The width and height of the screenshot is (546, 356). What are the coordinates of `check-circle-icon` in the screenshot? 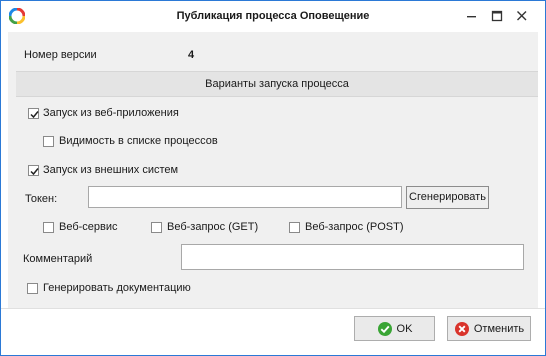 It's located at (385, 329).